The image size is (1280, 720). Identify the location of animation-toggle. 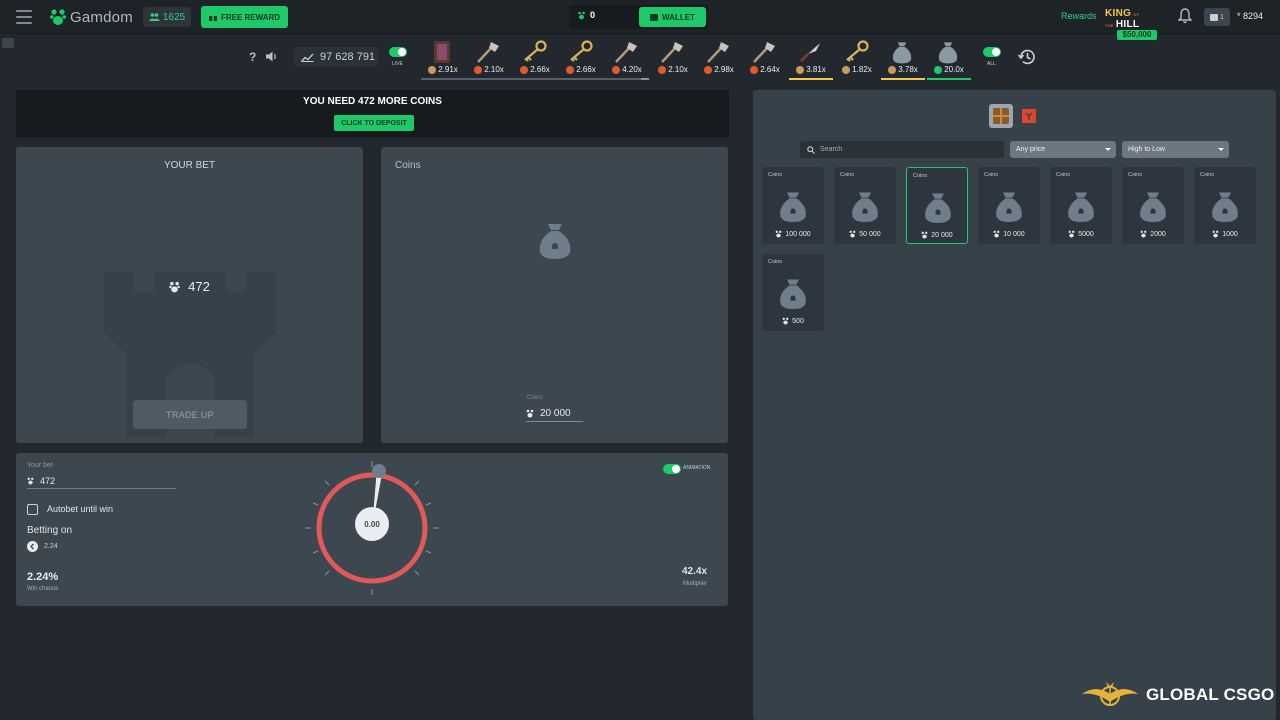
(672, 469).